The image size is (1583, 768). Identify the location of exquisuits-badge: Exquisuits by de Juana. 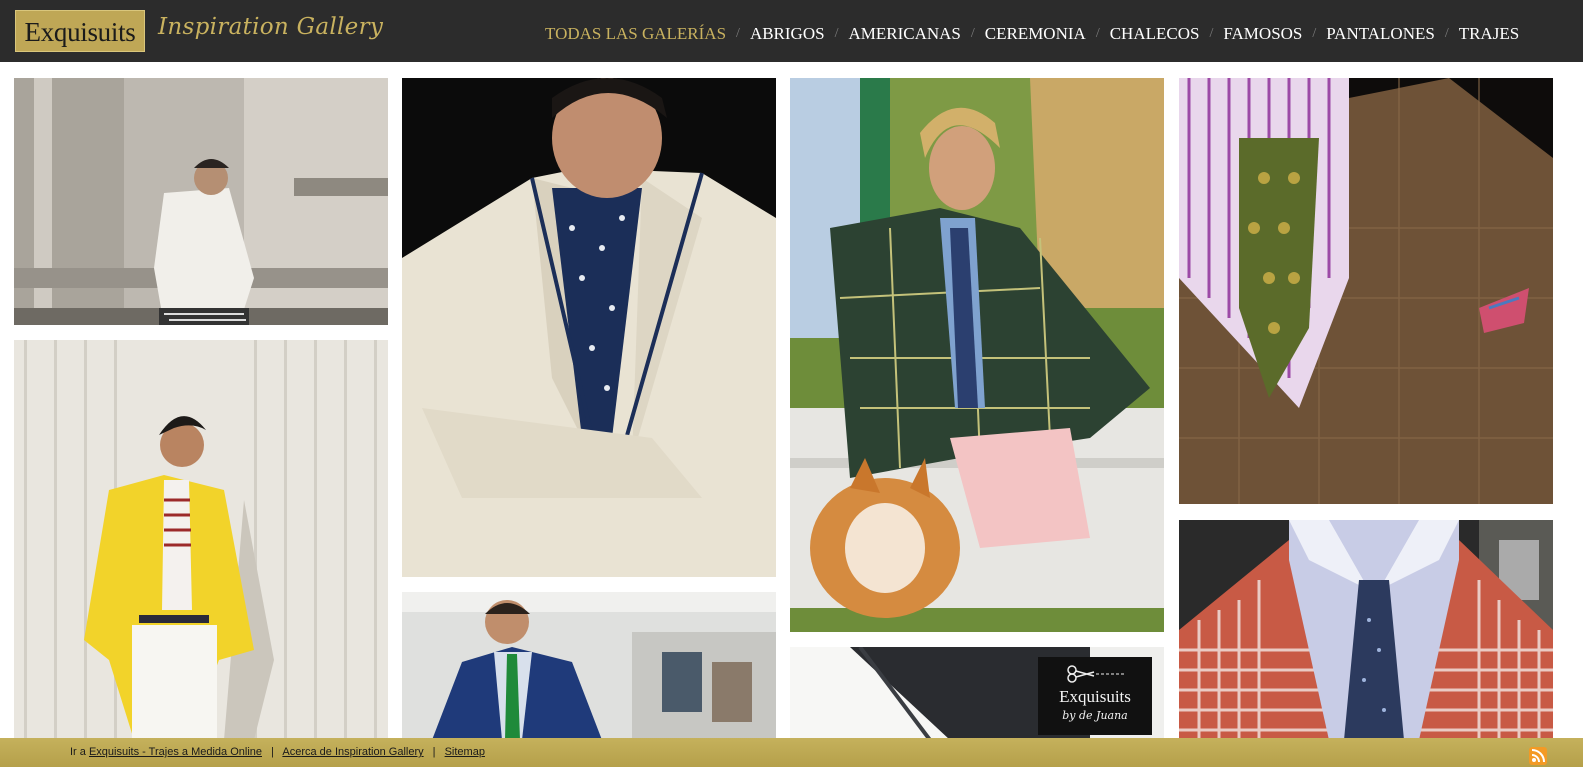
(1095, 696).